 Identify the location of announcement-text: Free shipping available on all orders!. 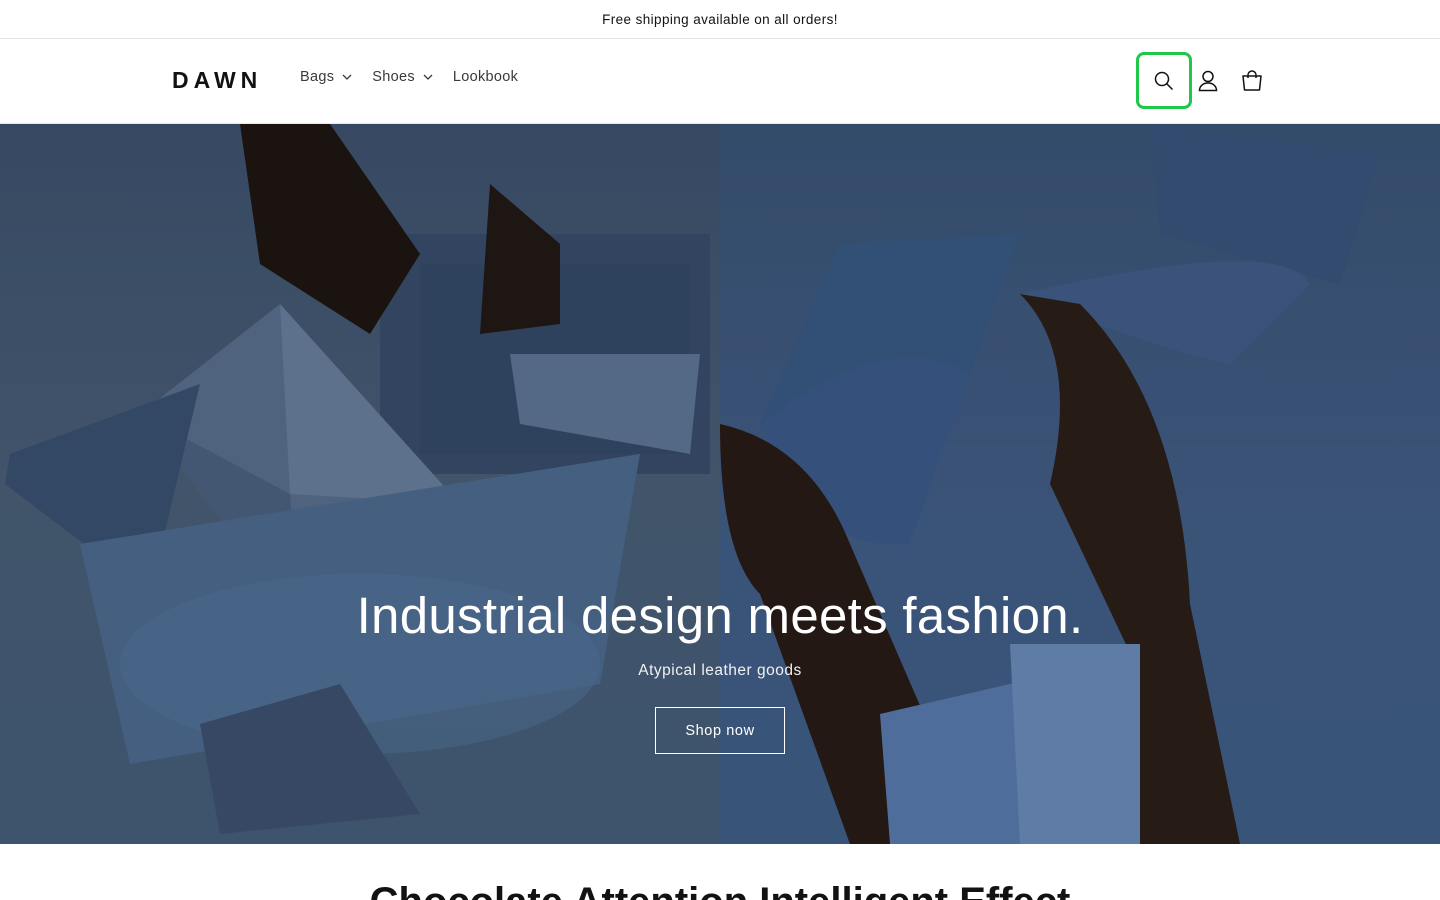
(720, 19).